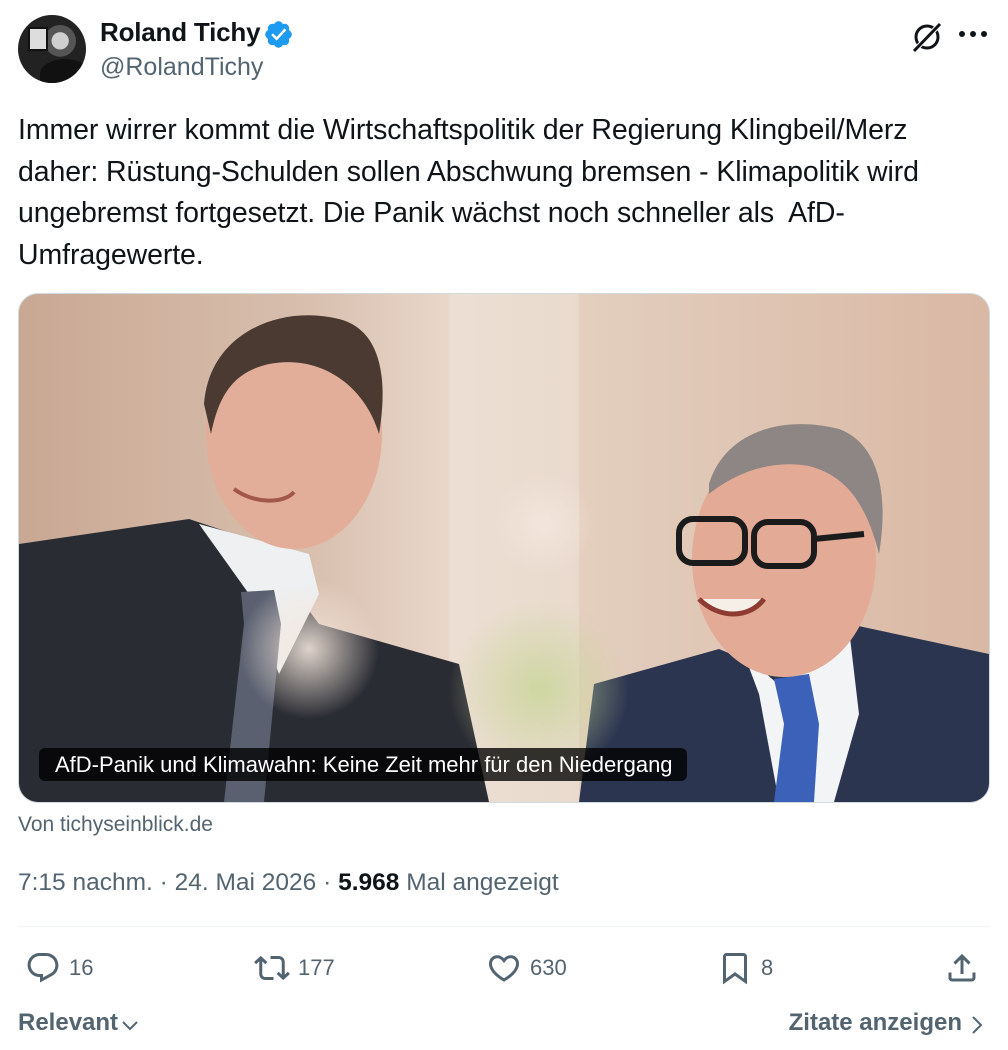 This screenshot has height=1050, width=1008. I want to click on repost-button: 177, so click(294, 968).